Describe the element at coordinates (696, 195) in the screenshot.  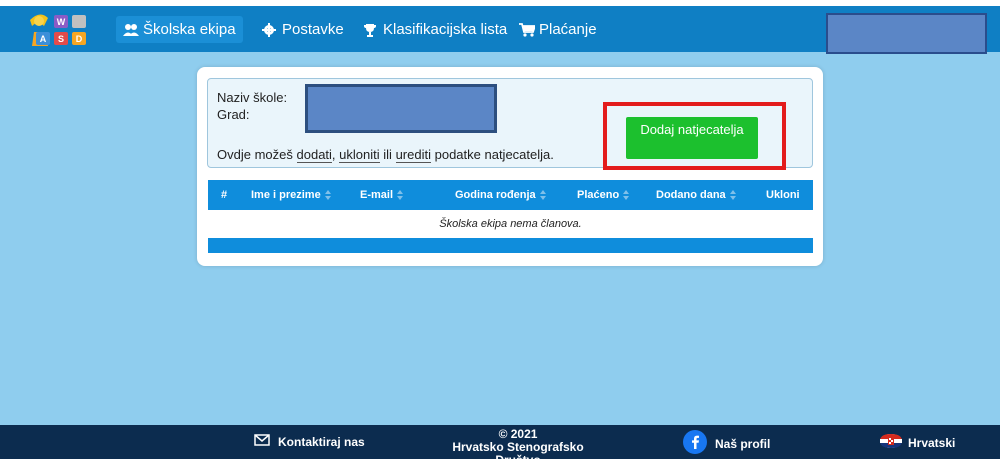
I see `col-added-date: Dodano dana` at that location.